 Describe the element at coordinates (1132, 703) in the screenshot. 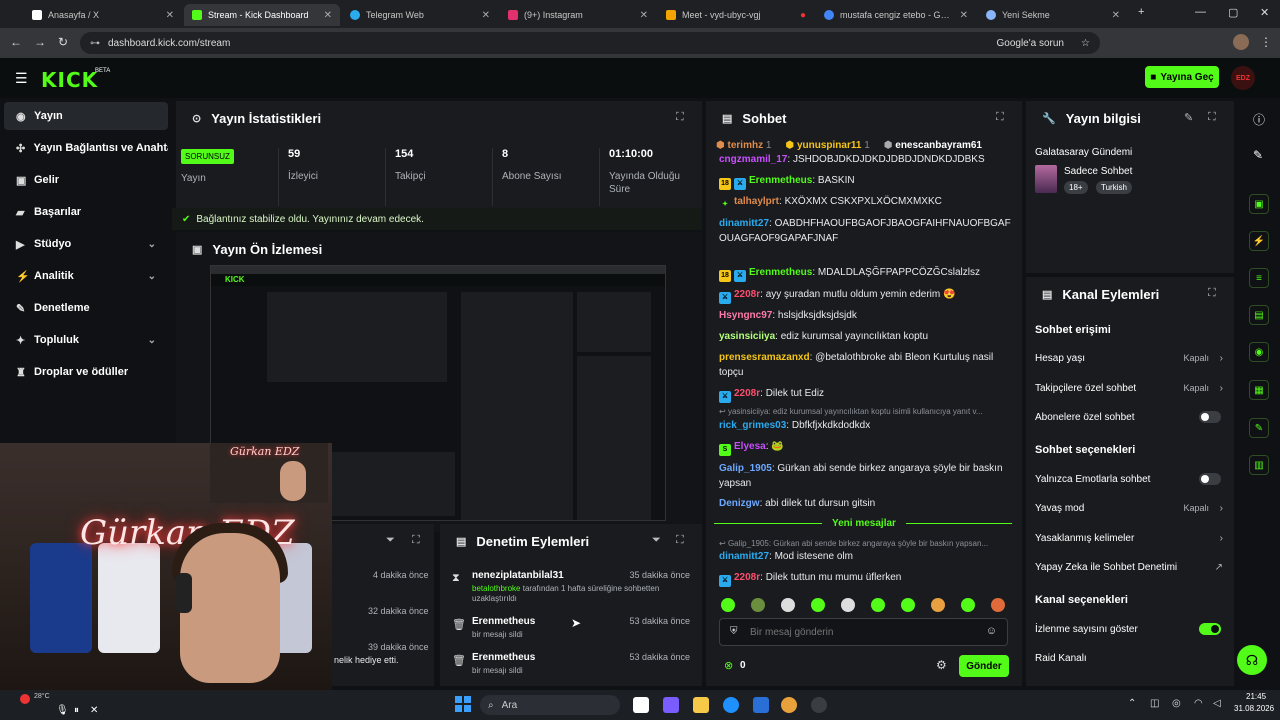

I see `chevron-up-icon: ⌃` at that location.